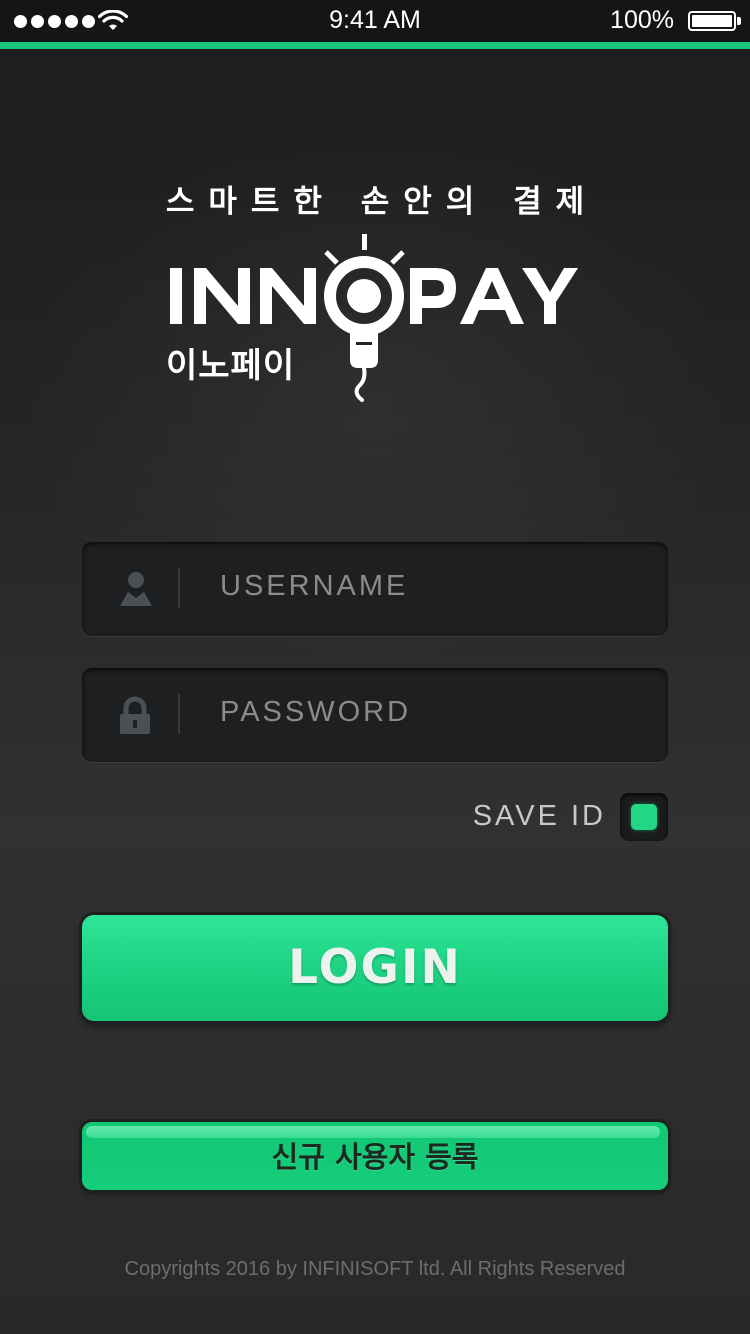  What do you see at coordinates (364, 318) in the screenshot?
I see `lightbulb-plug-icon` at bounding box center [364, 318].